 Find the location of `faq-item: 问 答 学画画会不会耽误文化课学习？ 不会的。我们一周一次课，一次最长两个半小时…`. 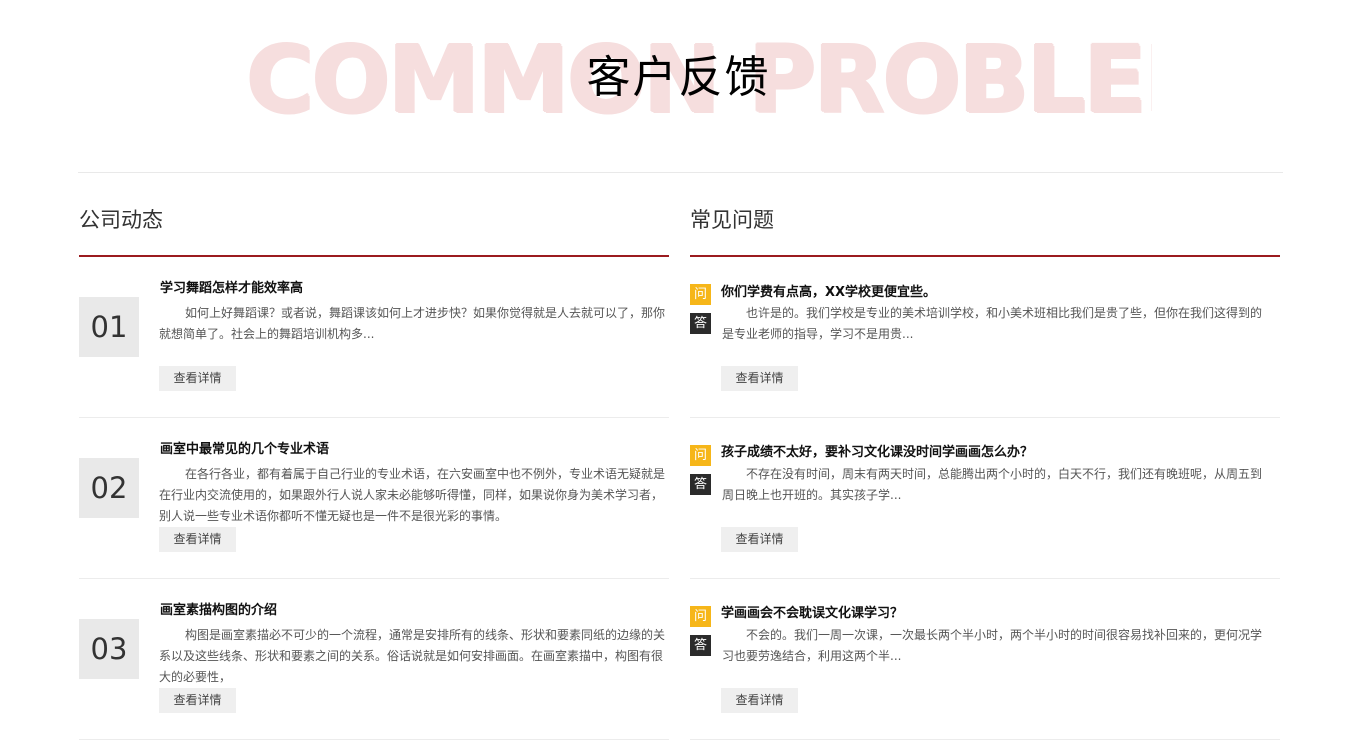

faq-item: 问 答 学画画会不会耽误文化课学习？ 不会的。我们一周一次课，一次最长两个半小时… is located at coordinates (985, 659).